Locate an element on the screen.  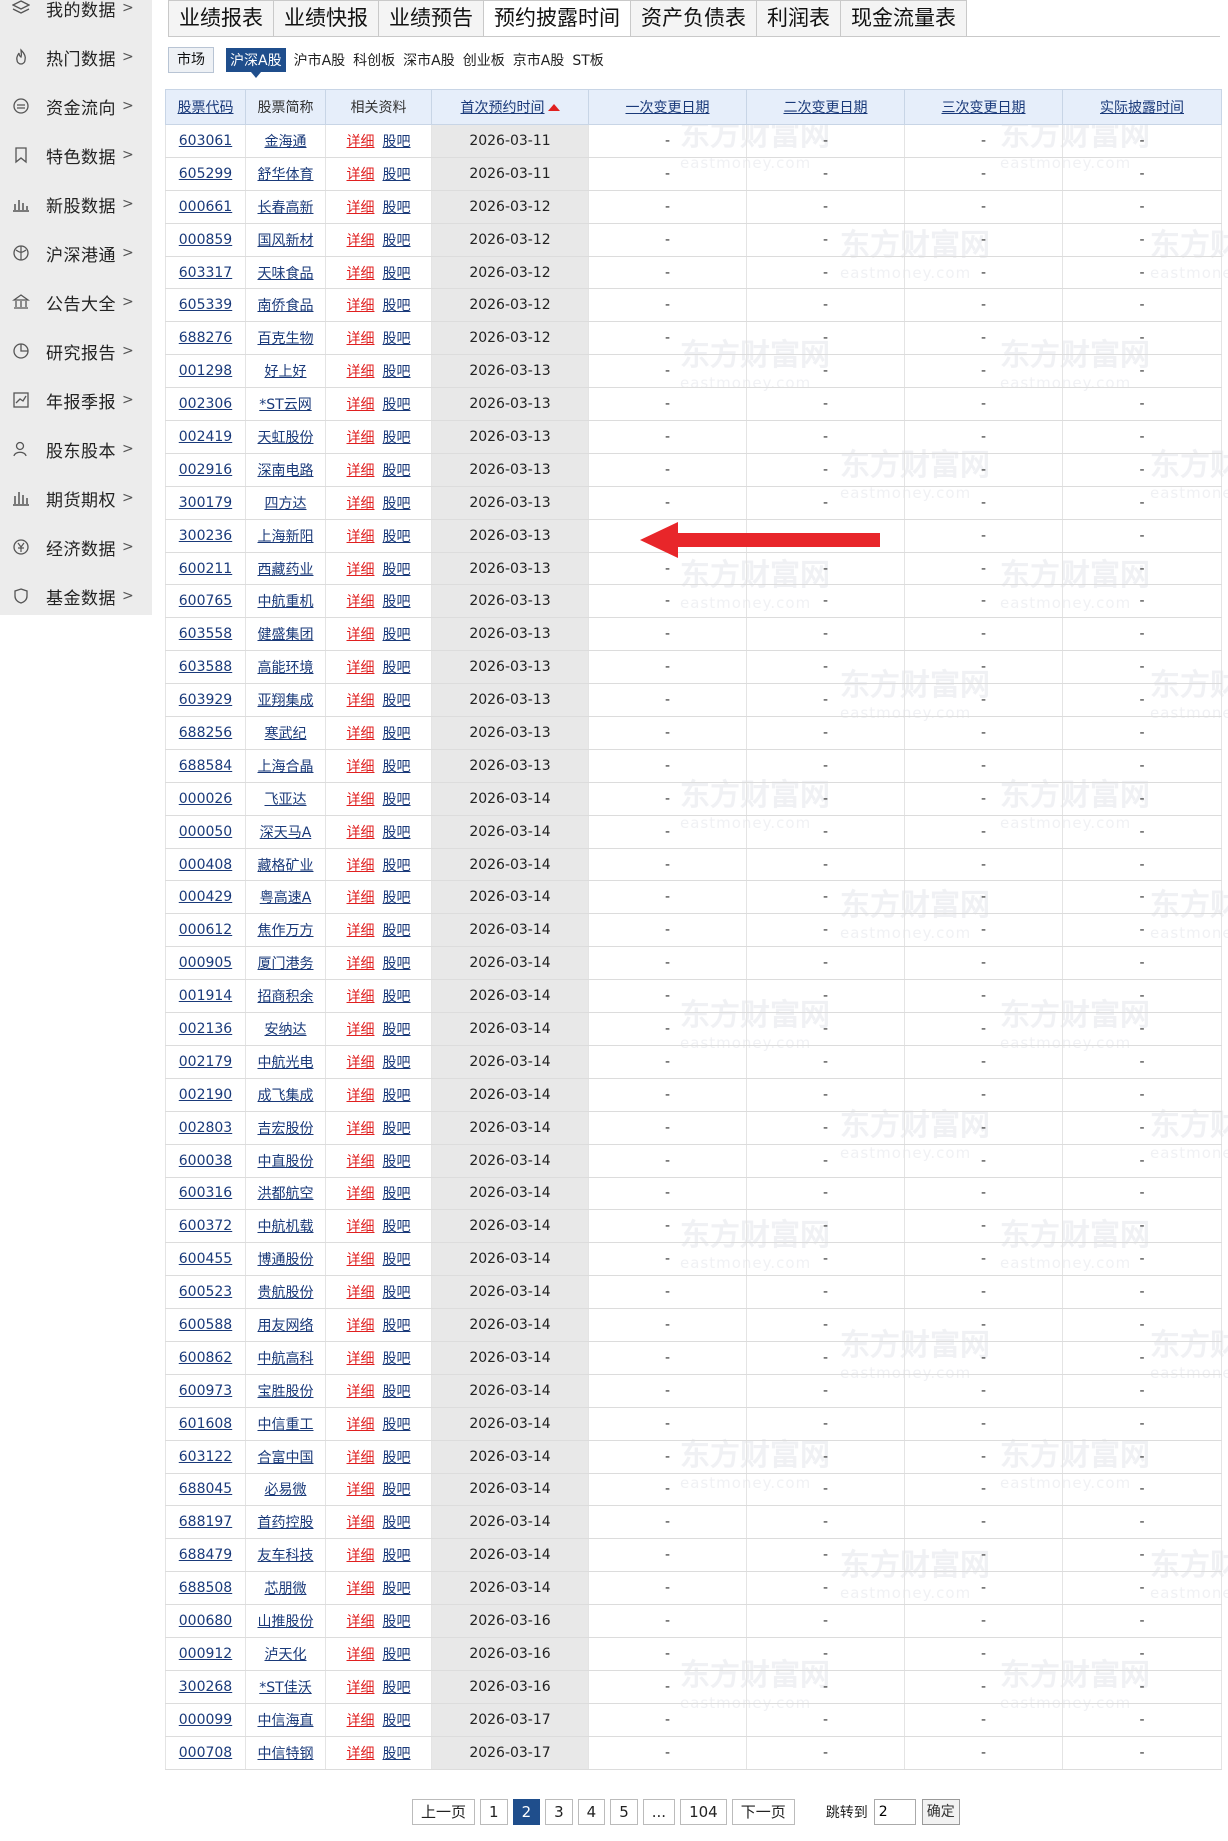
market-option-6: ST板 is located at coordinates (587, 60).